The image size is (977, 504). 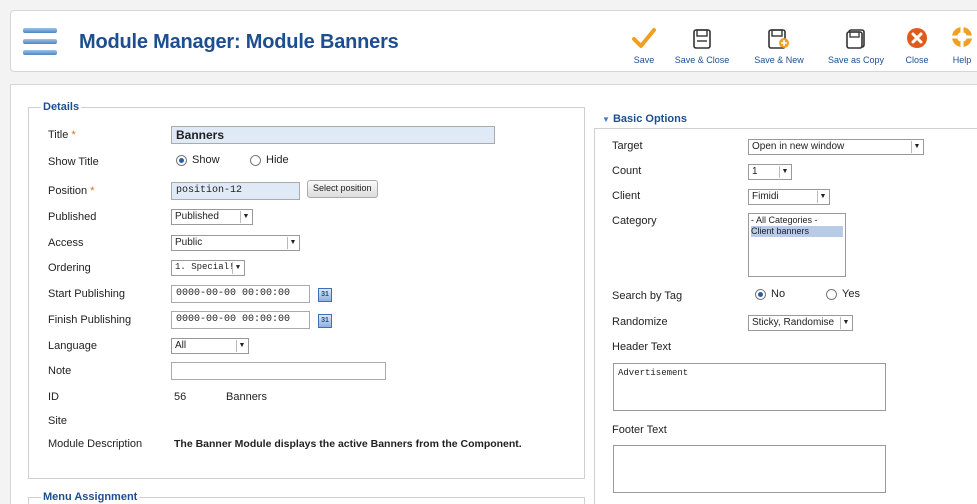 What do you see at coordinates (269, 160) in the screenshot?
I see `hide-radio: Hide` at bounding box center [269, 160].